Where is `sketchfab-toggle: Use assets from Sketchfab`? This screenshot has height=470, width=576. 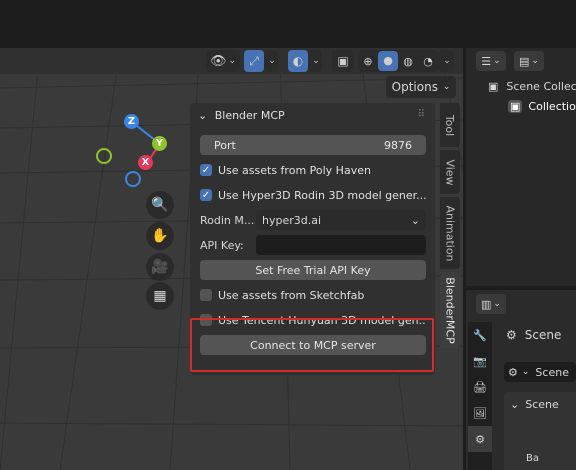
sketchfab-toggle: Use assets from Sketchfab is located at coordinates (313, 295).